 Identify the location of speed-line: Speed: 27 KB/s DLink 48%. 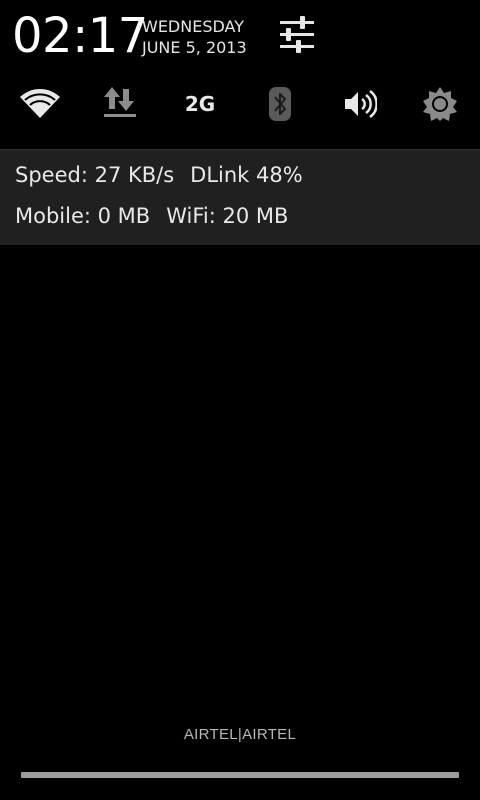
(159, 175).